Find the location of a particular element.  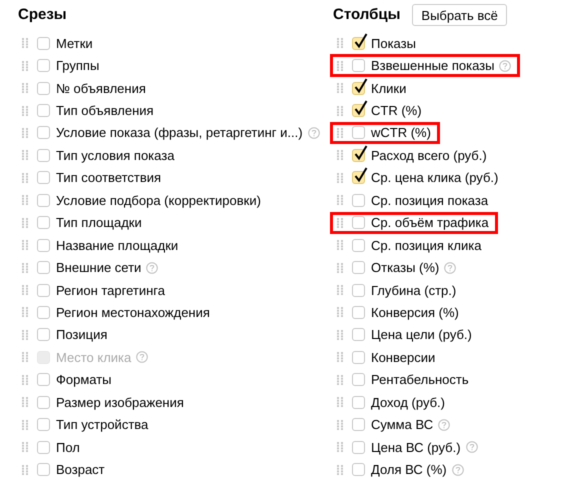

option-label: Цена ВС (руб.) is located at coordinates (416, 447).